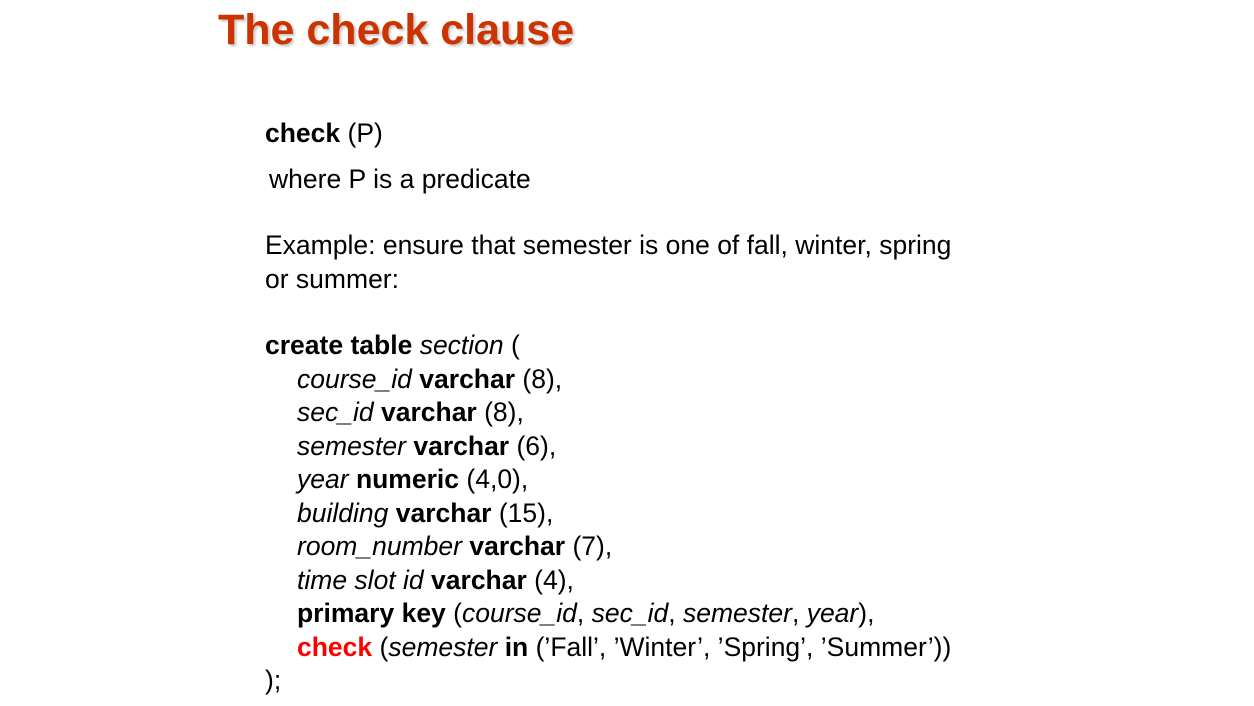 The height and width of the screenshot is (706, 1254). I want to click on column-def: room_number varchar (7),, so click(608, 547).